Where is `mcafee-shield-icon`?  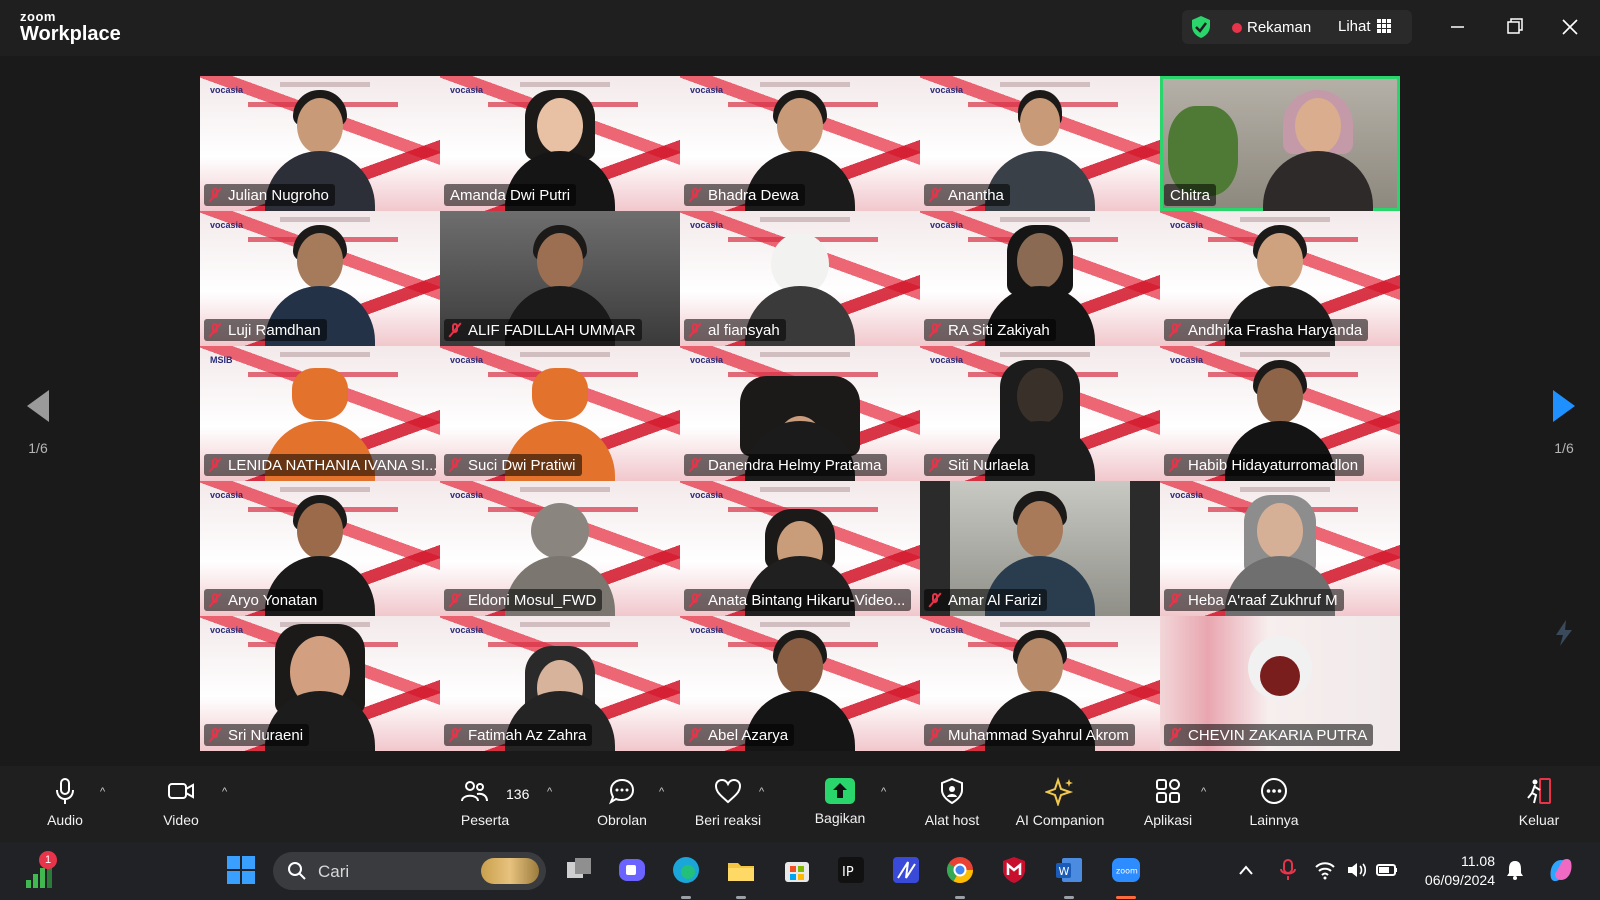 mcafee-shield-icon is located at coordinates (1014, 870).